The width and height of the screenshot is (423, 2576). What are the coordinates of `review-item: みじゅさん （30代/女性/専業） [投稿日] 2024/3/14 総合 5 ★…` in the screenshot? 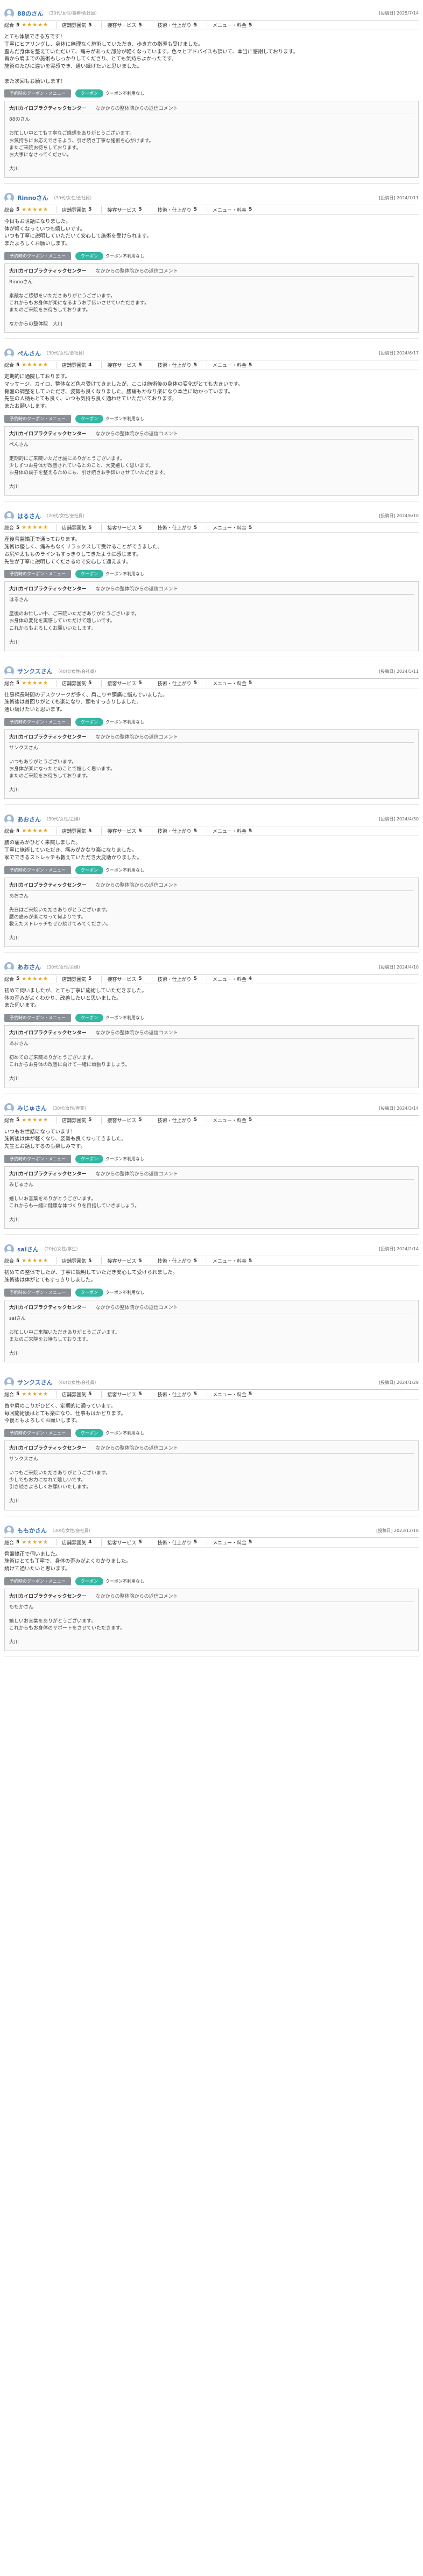 It's located at (211, 1167).